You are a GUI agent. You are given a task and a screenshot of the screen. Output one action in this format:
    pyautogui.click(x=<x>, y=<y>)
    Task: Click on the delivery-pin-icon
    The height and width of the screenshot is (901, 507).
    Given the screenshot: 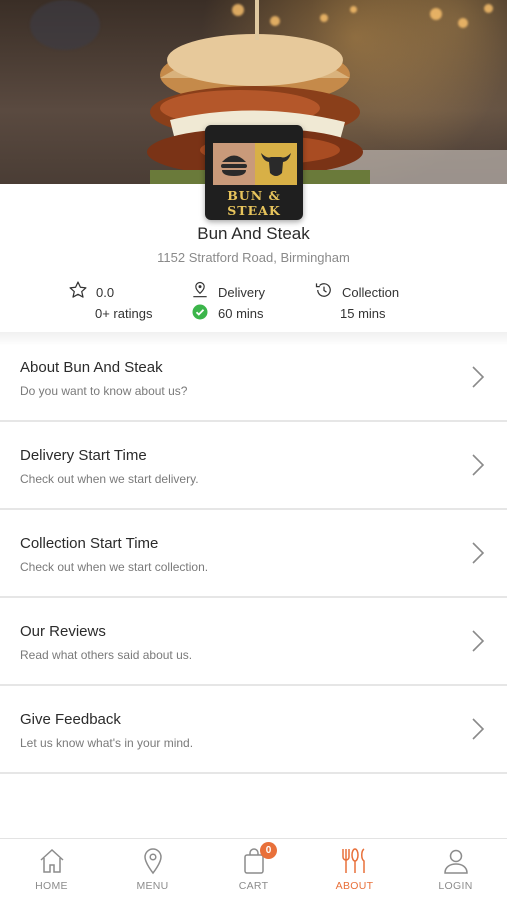 What is the action you would take?
    pyautogui.click(x=200, y=291)
    